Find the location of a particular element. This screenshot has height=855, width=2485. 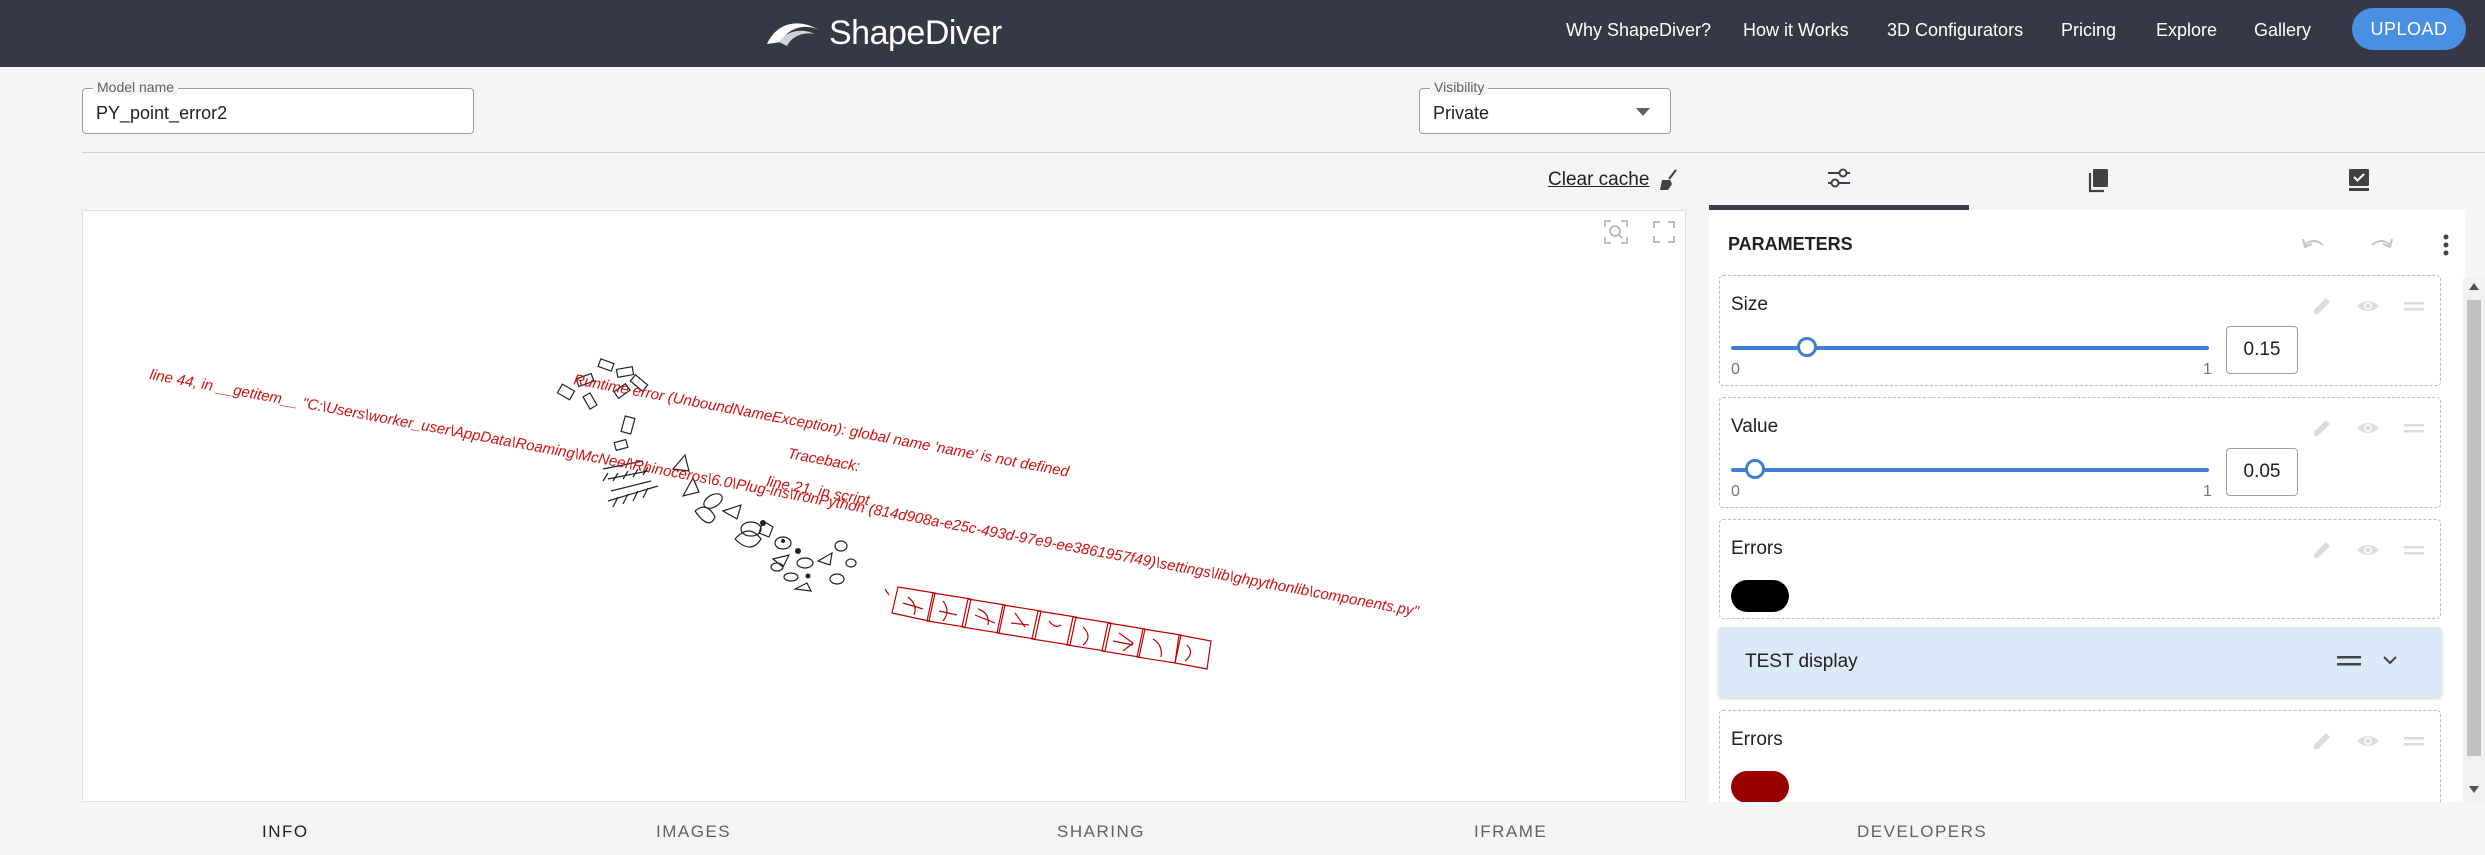

redo-icon is located at coordinates (2382, 243).